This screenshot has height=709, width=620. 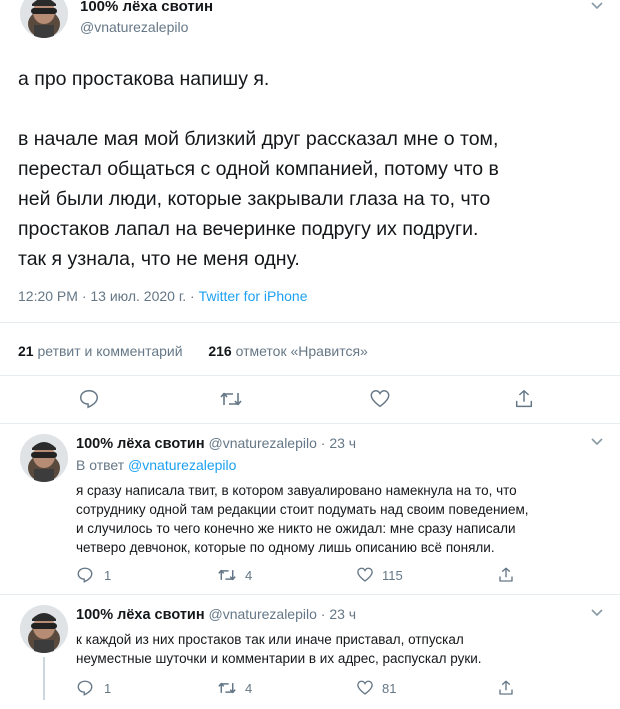 What do you see at coordinates (144, 79) in the screenshot?
I see `tweet-line: а про простакова напишу я.` at bounding box center [144, 79].